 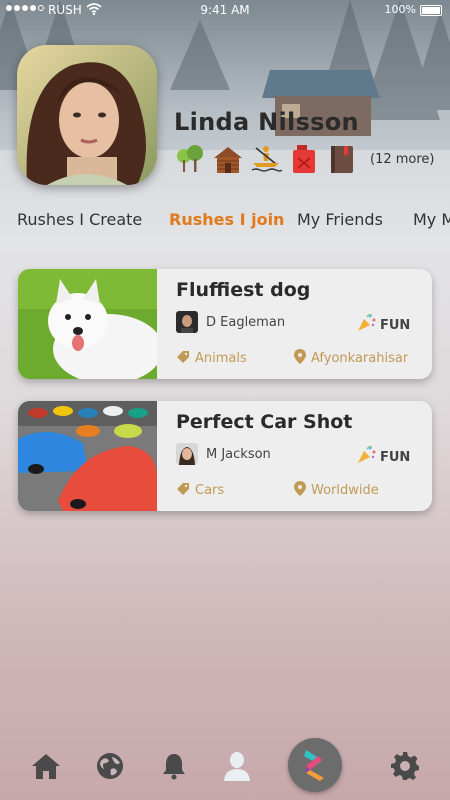 I want to click on author-name: D Eagleman, so click(x=246, y=322).